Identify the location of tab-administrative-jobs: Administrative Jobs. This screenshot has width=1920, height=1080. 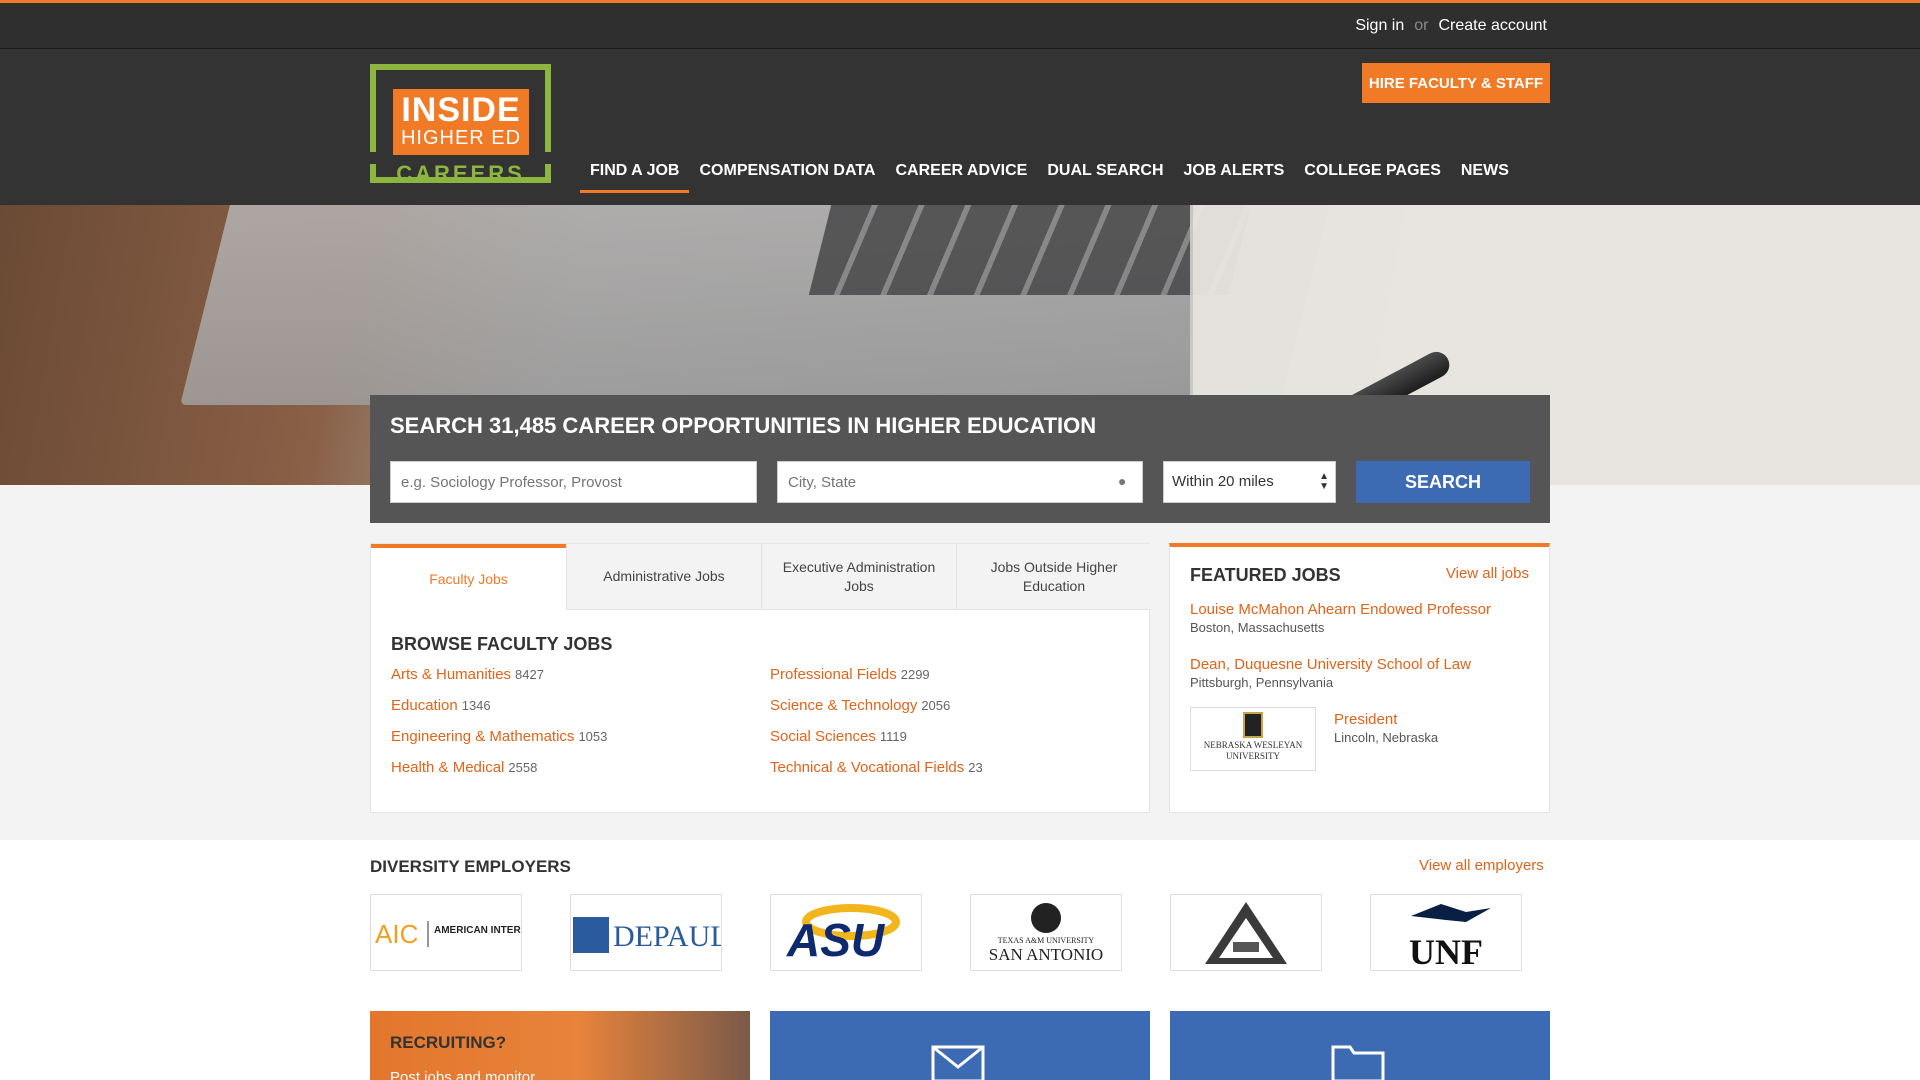
(663, 577).